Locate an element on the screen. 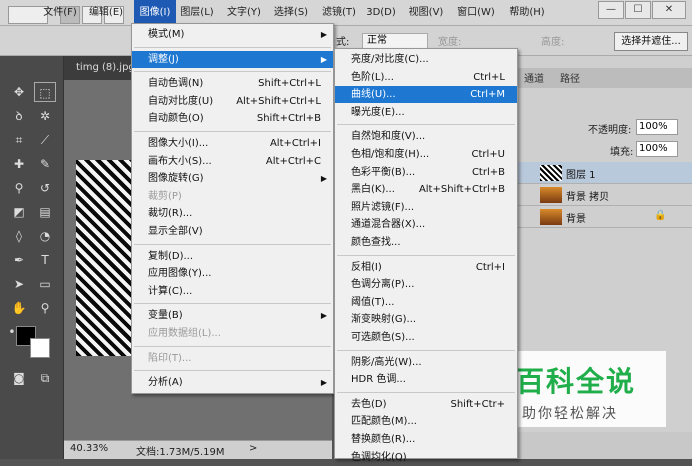 The width and height of the screenshot is (692, 466). image_menu-item: 显示全部(V) is located at coordinates (232, 231).